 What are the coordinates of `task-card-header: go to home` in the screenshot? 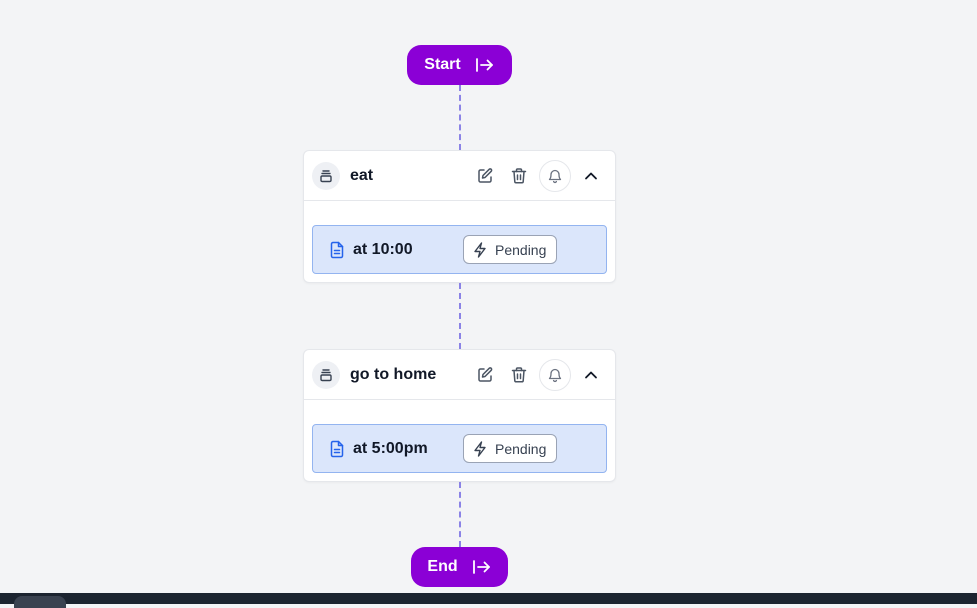 It's located at (459, 375).